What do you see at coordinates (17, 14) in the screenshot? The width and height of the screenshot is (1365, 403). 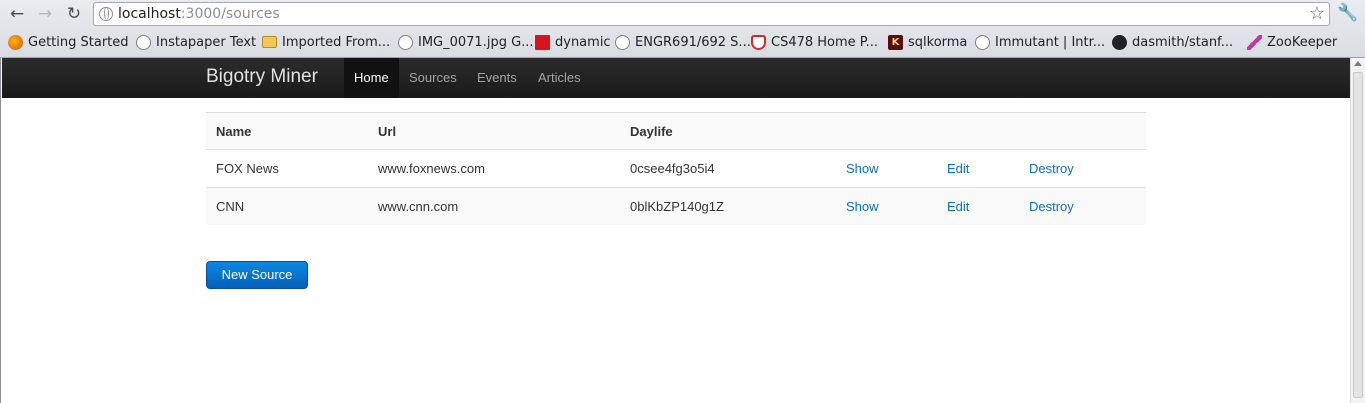 I see `back-arrow-icon: ←` at bounding box center [17, 14].